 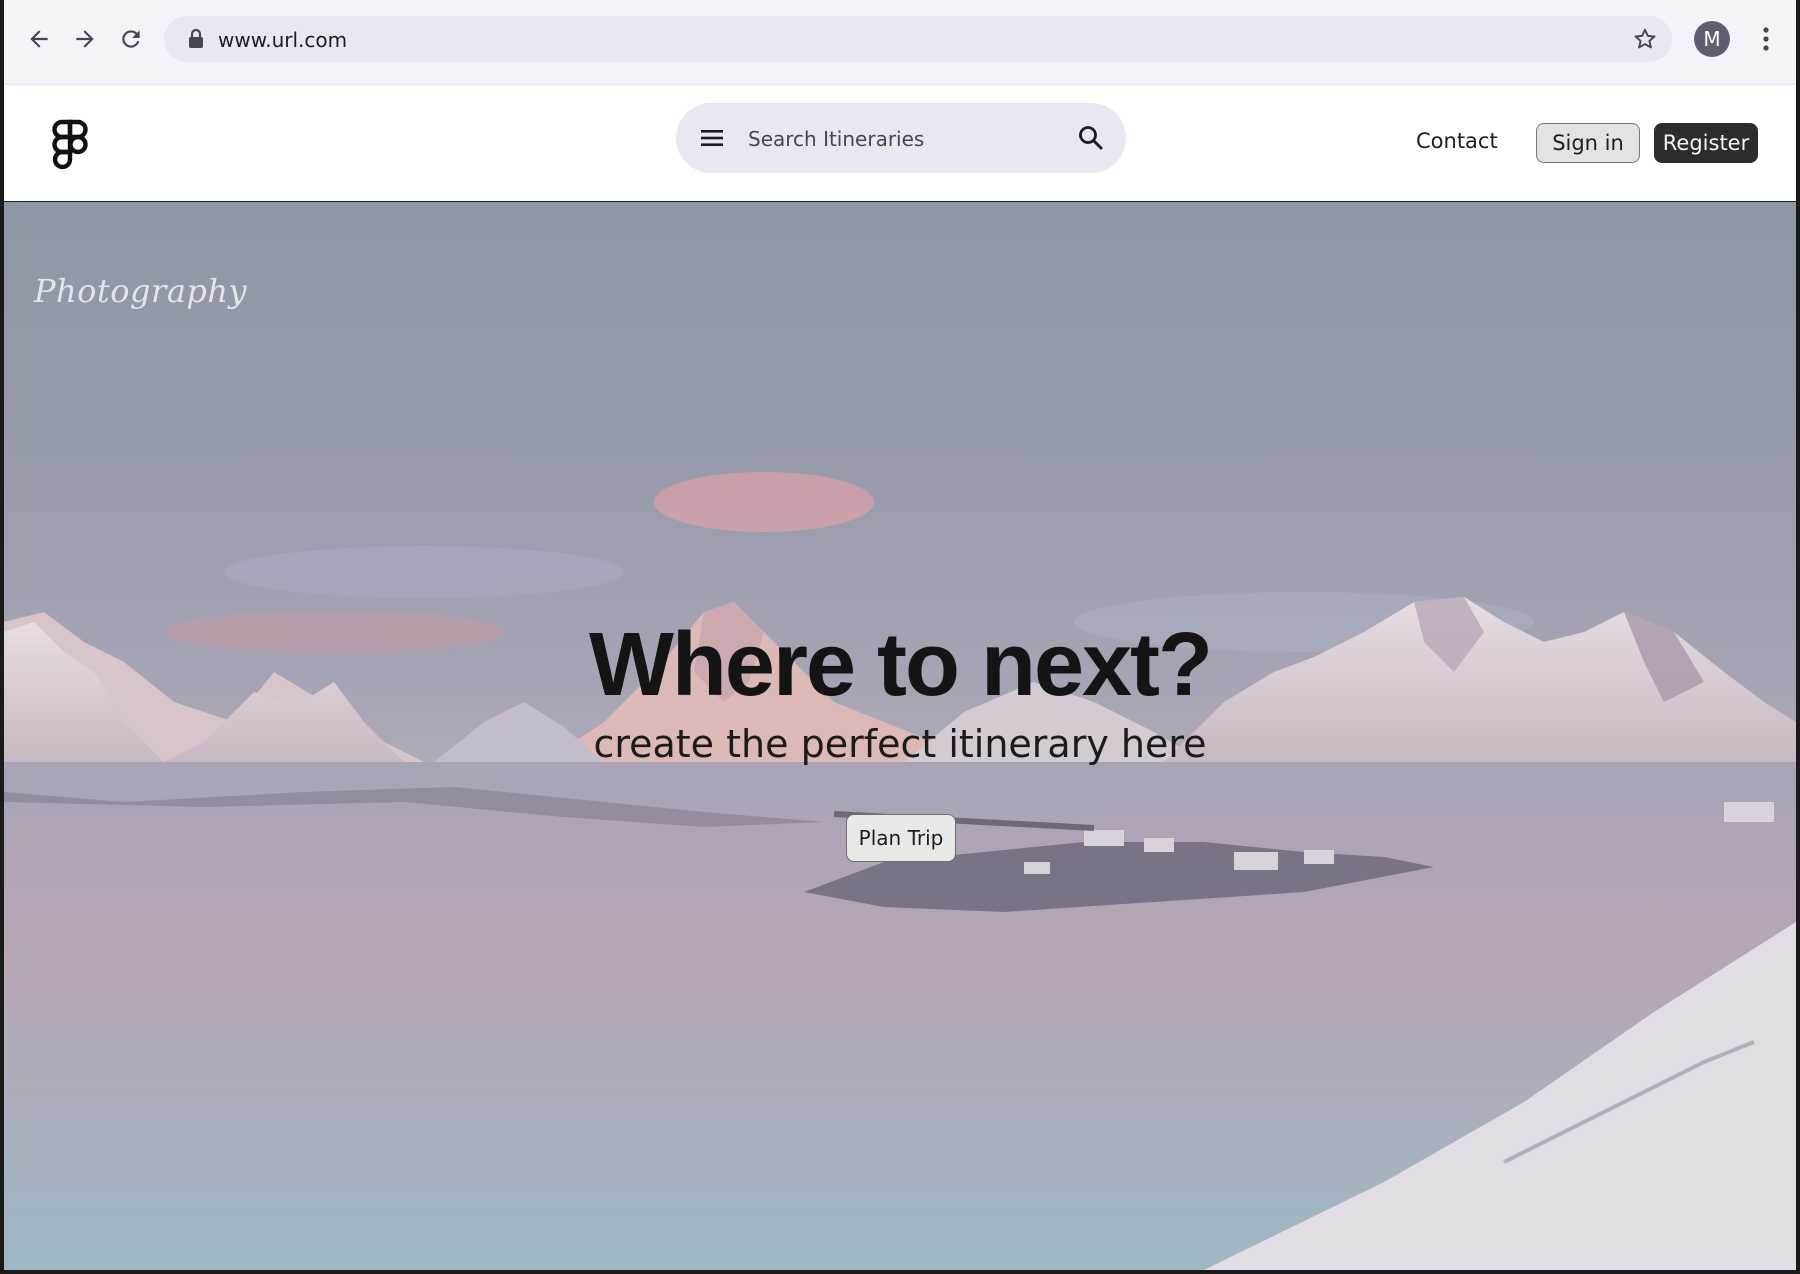 I want to click on back-button, so click(x=39, y=39).